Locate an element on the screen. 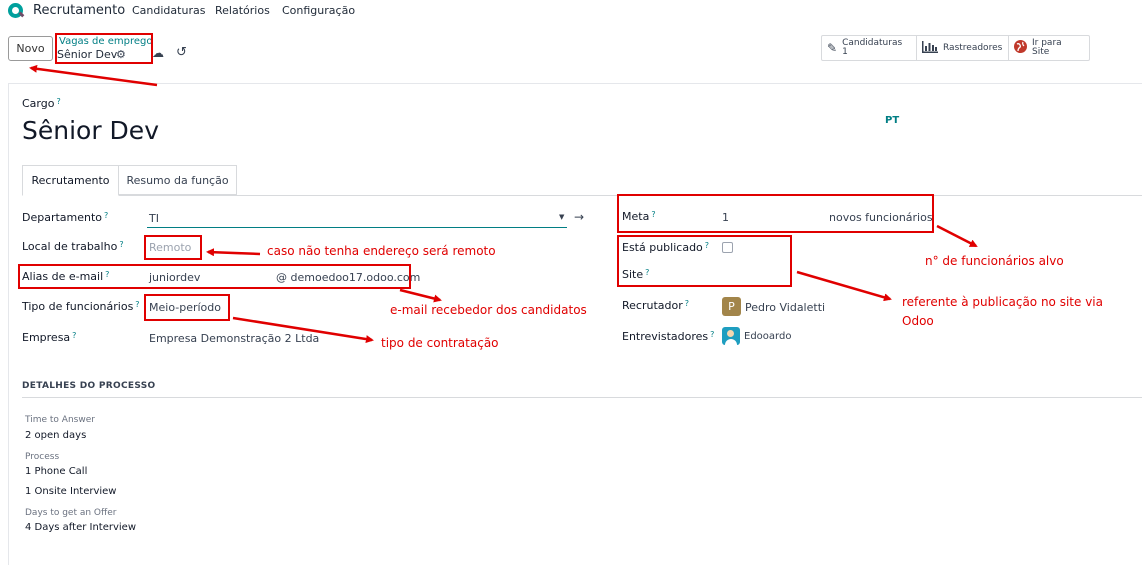  trackers-label: Rastreadores is located at coordinates (973, 48).